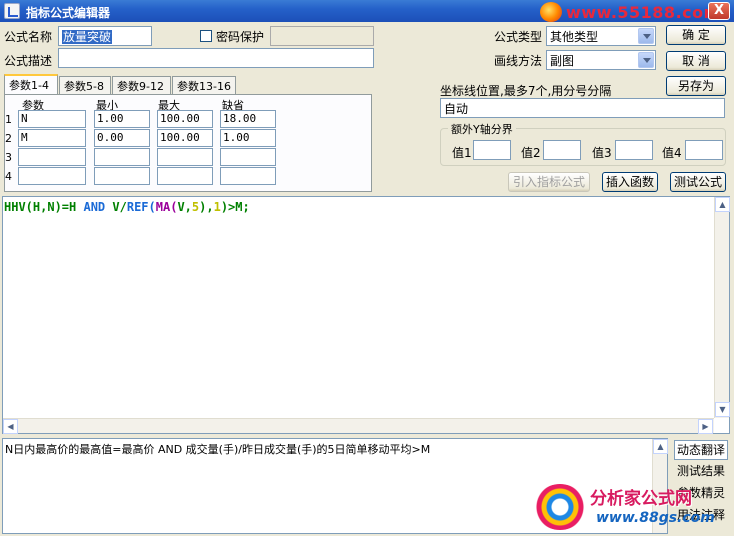  What do you see at coordinates (322, 36) in the screenshot?
I see `password-input` at bounding box center [322, 36].